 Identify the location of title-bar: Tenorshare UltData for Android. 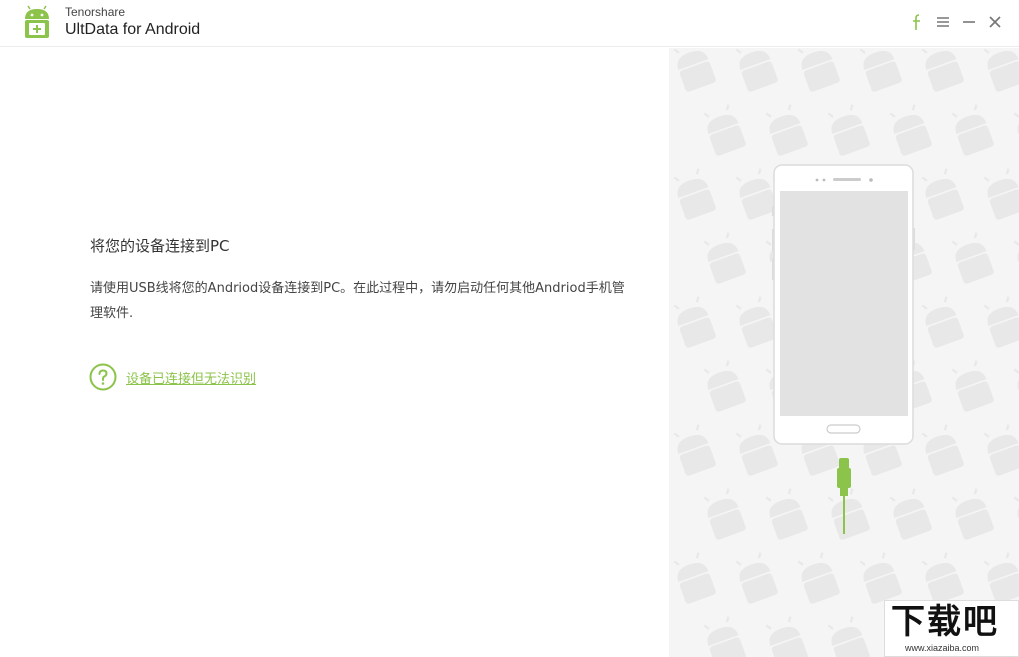
(509, 23).